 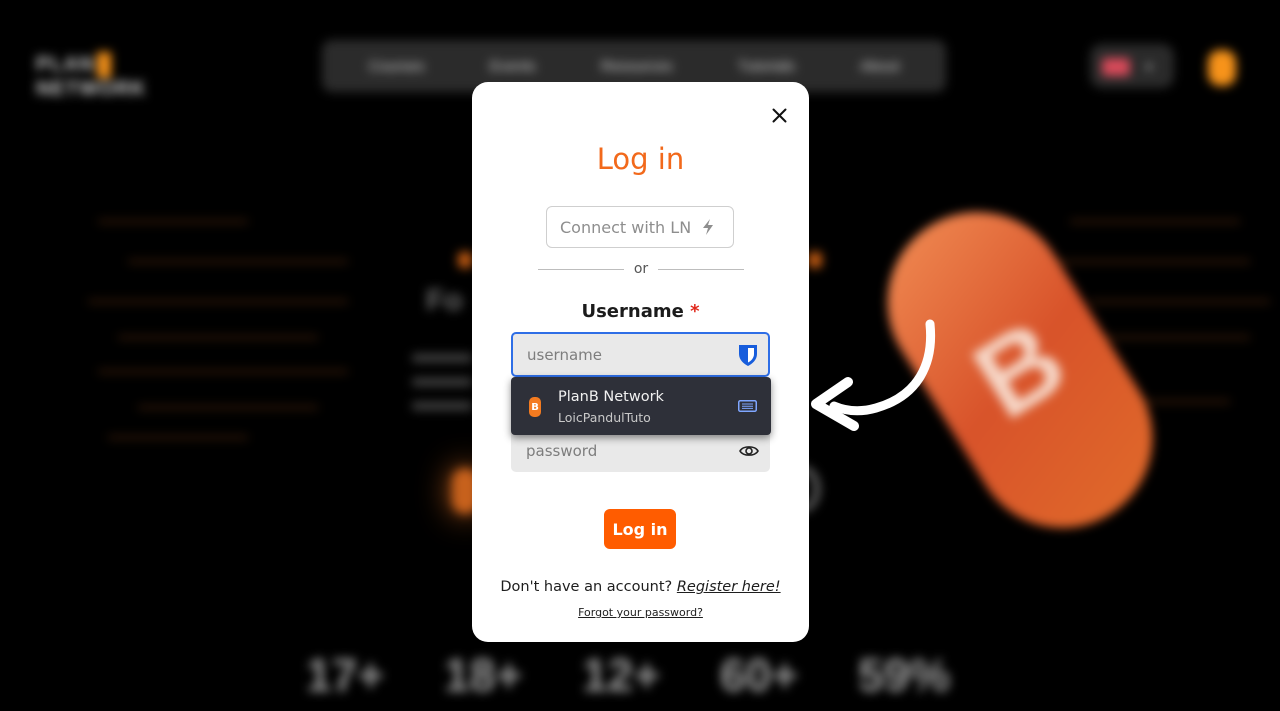 I want to click on hero-text, so click(x=442, y=384).